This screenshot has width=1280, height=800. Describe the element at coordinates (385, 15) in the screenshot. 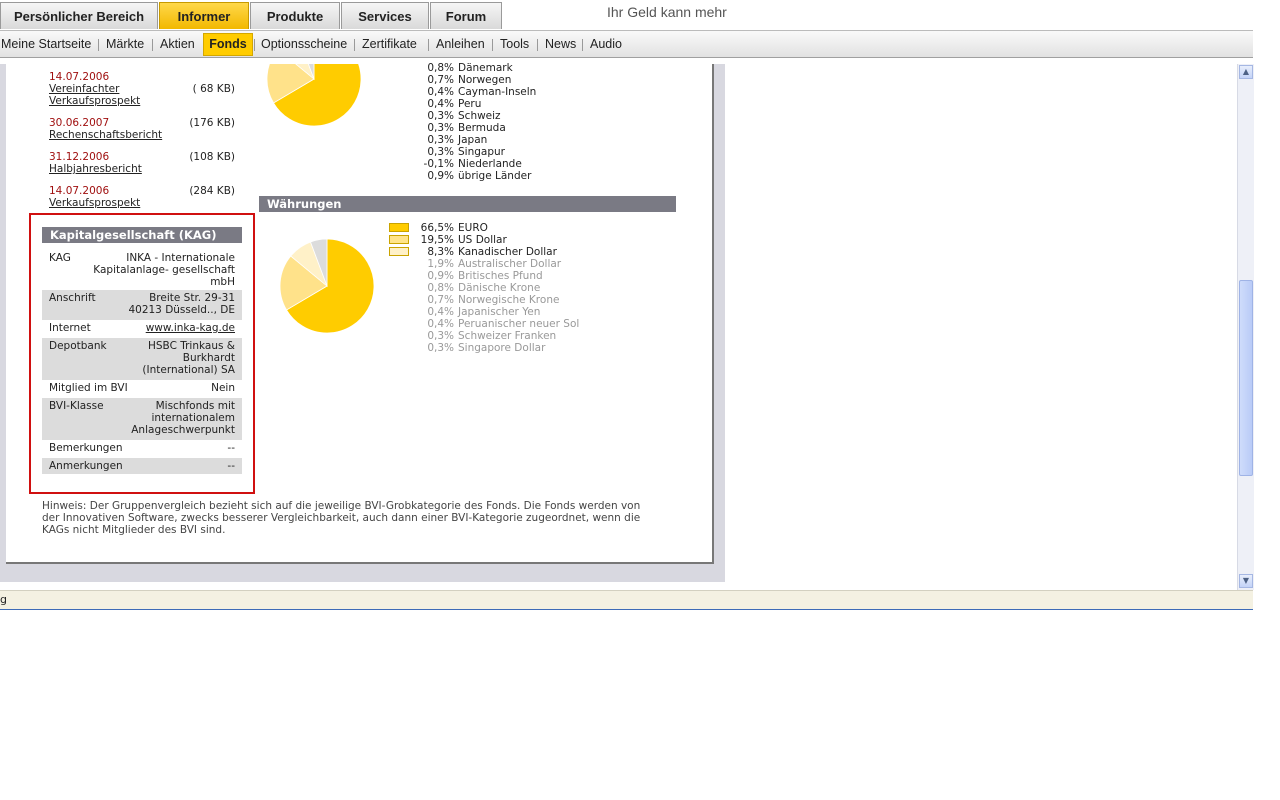

I see `tab-services: Services` at that location.